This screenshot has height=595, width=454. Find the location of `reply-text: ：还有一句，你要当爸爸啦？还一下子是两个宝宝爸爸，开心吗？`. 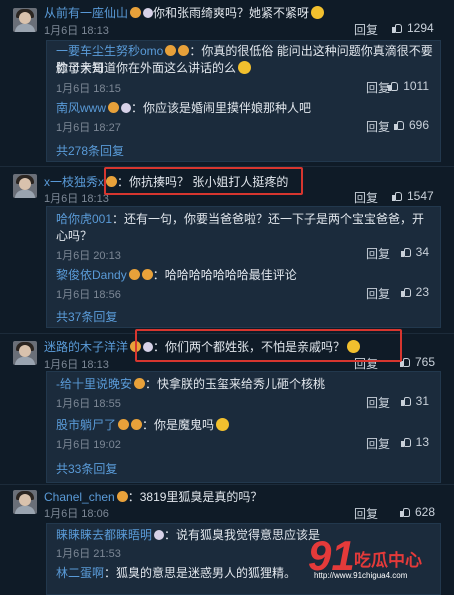

reply-text: ：还有一句，你要当爸爸啦？还一下子是两个宝宝爸爸，开心吗？ is located at coordinates (240, 227).